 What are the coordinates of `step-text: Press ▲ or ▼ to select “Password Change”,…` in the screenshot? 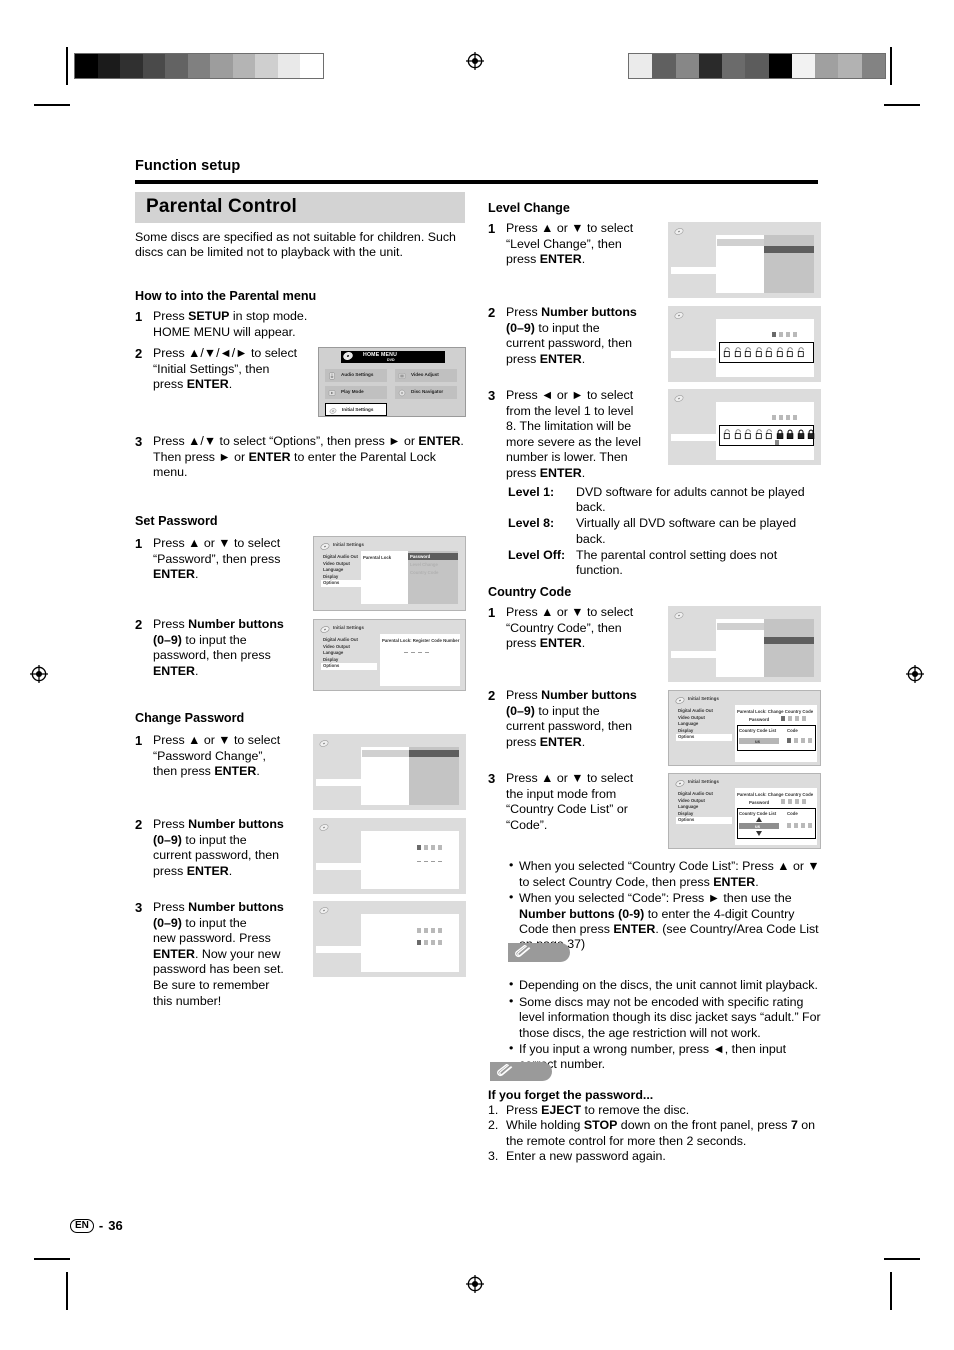 It's located at (217, 756).